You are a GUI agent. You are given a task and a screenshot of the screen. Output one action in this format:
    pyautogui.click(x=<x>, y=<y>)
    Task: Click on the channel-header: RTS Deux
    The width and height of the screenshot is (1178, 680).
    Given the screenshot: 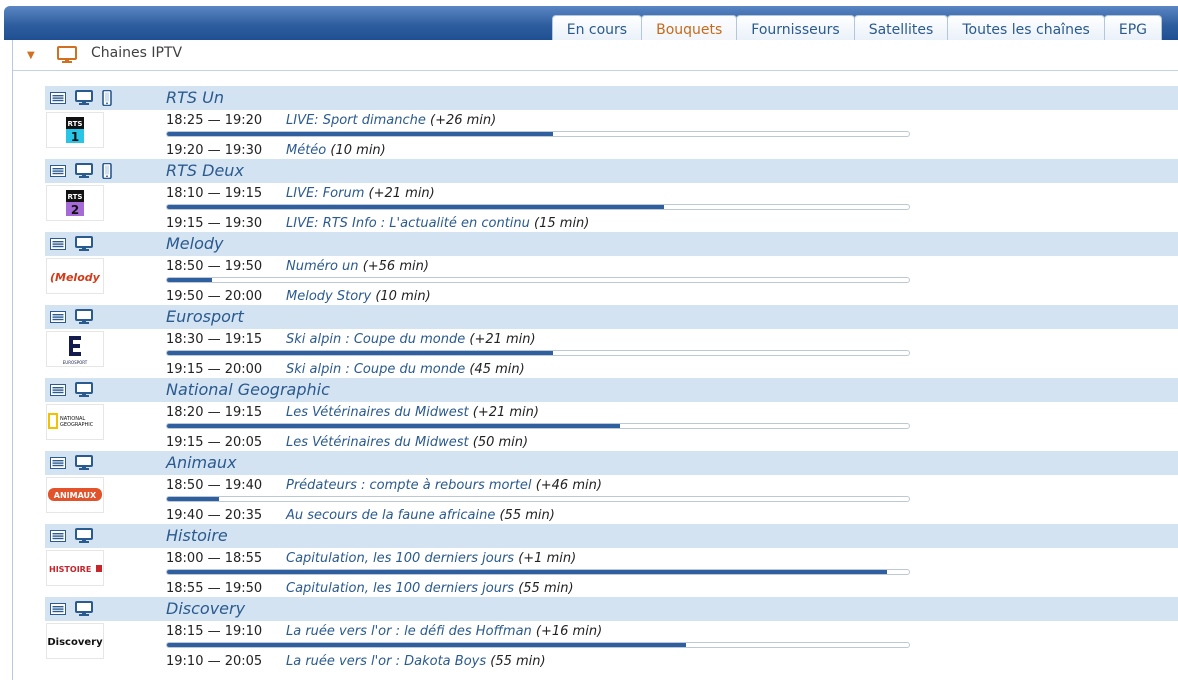 What is the action you would take?
    pyautogui.click(x=611, y=171)
    